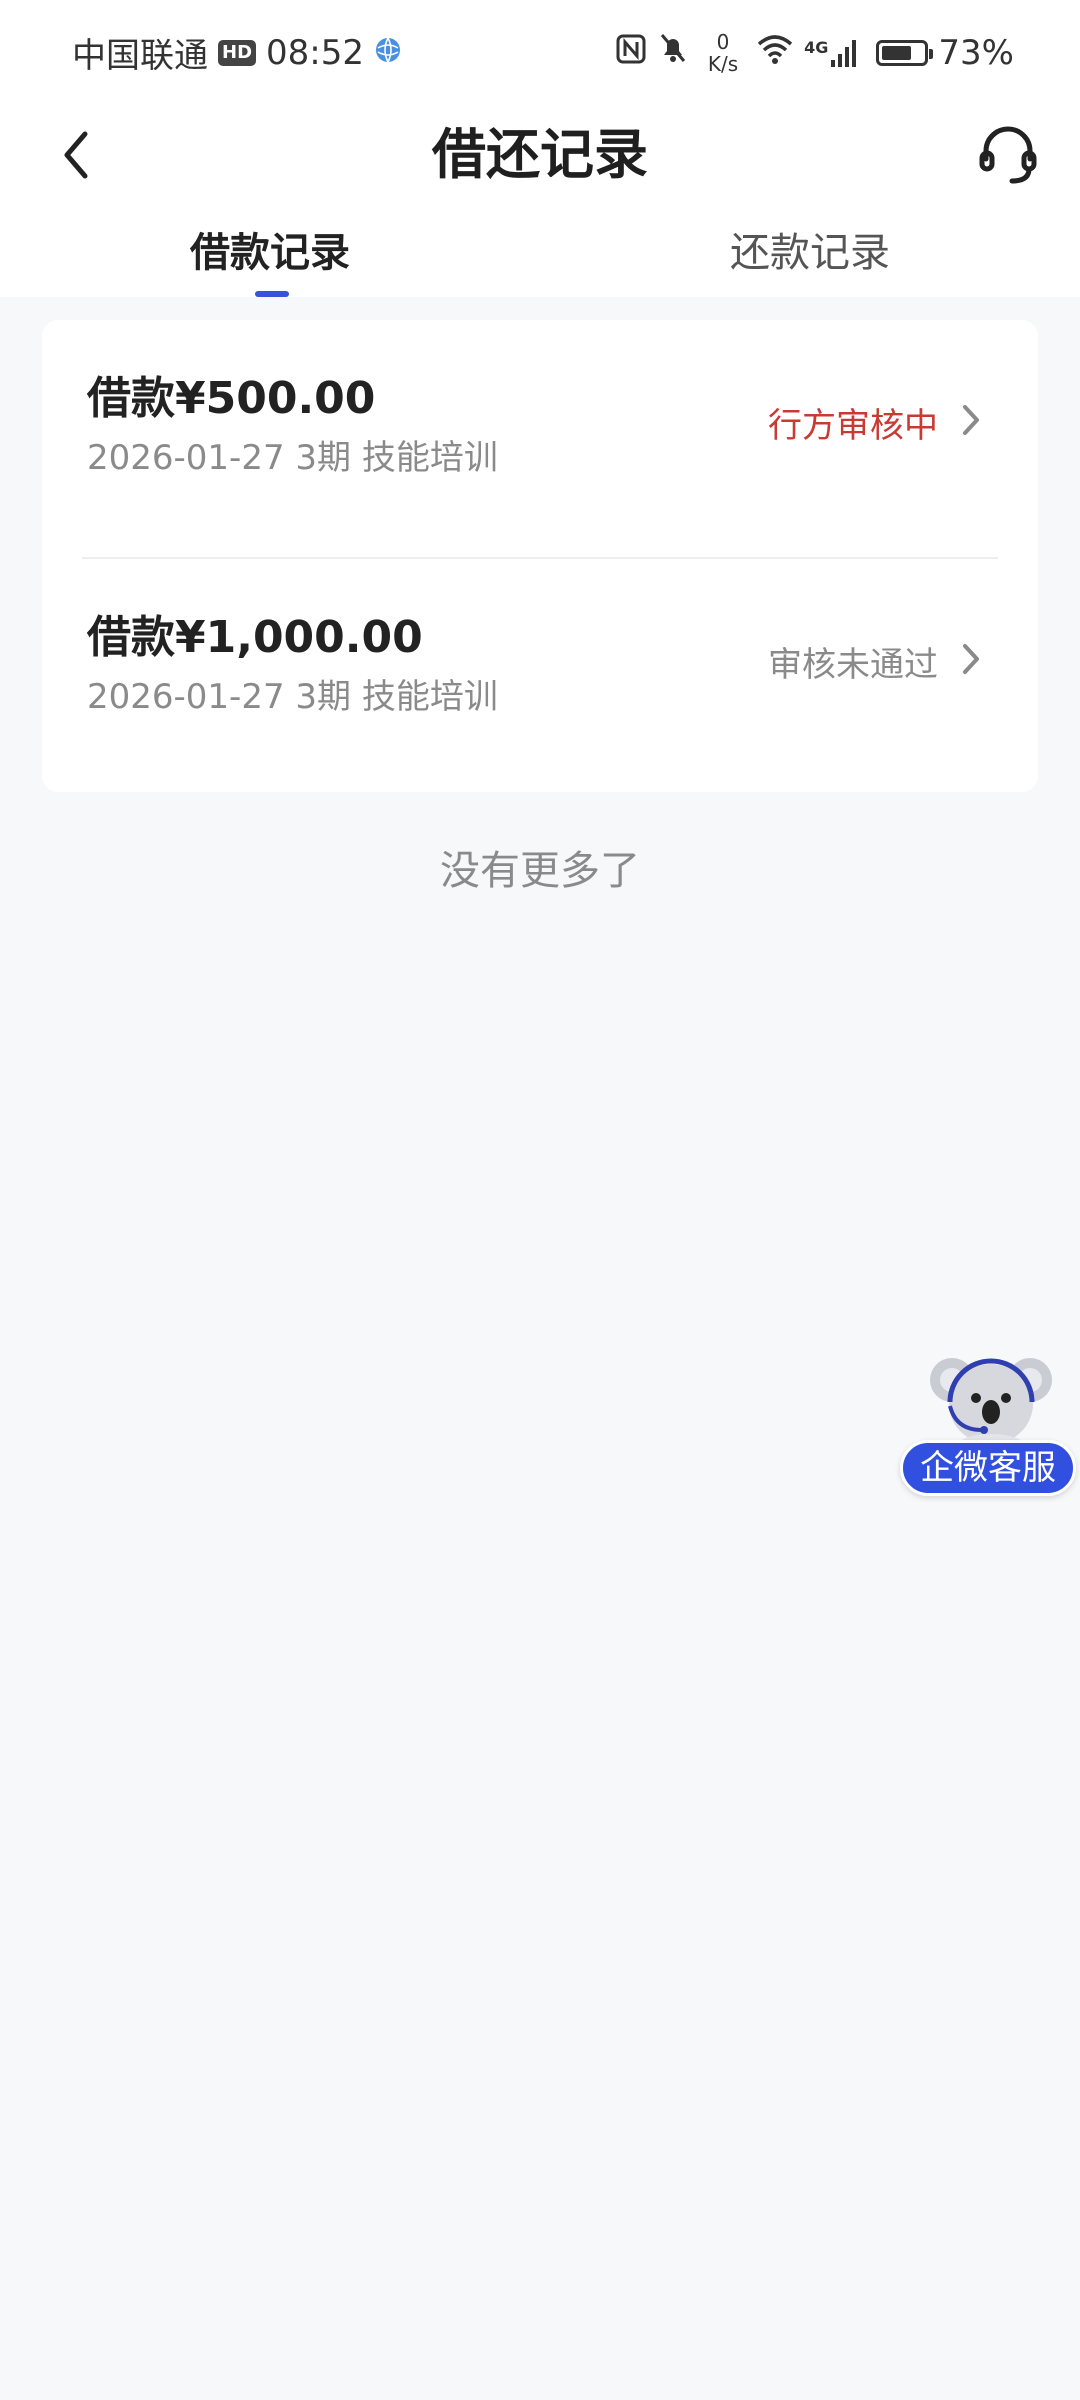  What do you see at coordinates (897, 52) in the screenshot?
I see `battery-fill` at bounding box center [897, 52].